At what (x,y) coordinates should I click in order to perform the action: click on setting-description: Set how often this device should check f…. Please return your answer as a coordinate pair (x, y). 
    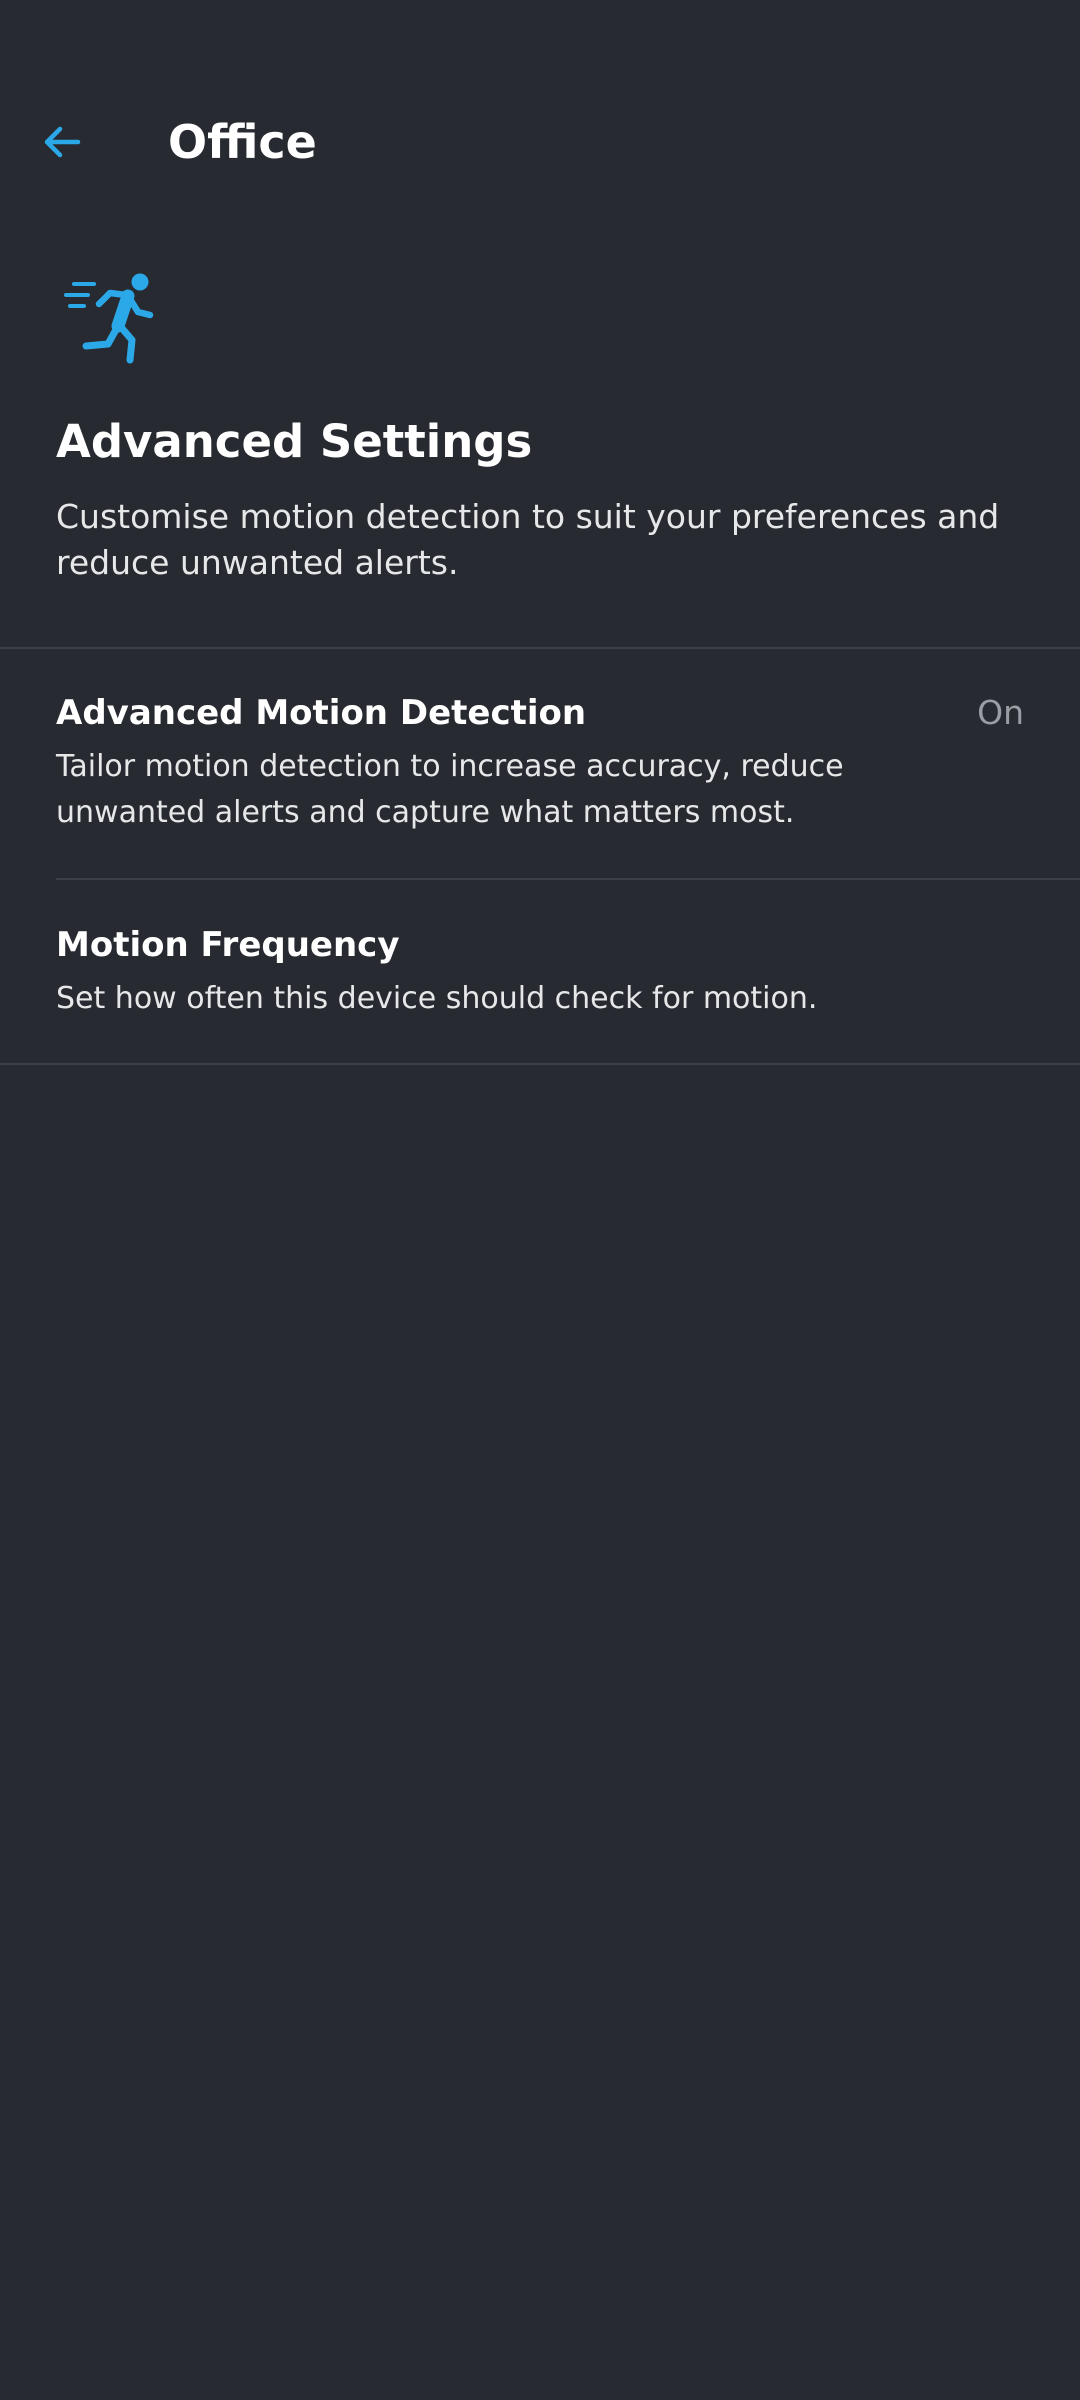
    Looking at the image, I should click on (437, 998).